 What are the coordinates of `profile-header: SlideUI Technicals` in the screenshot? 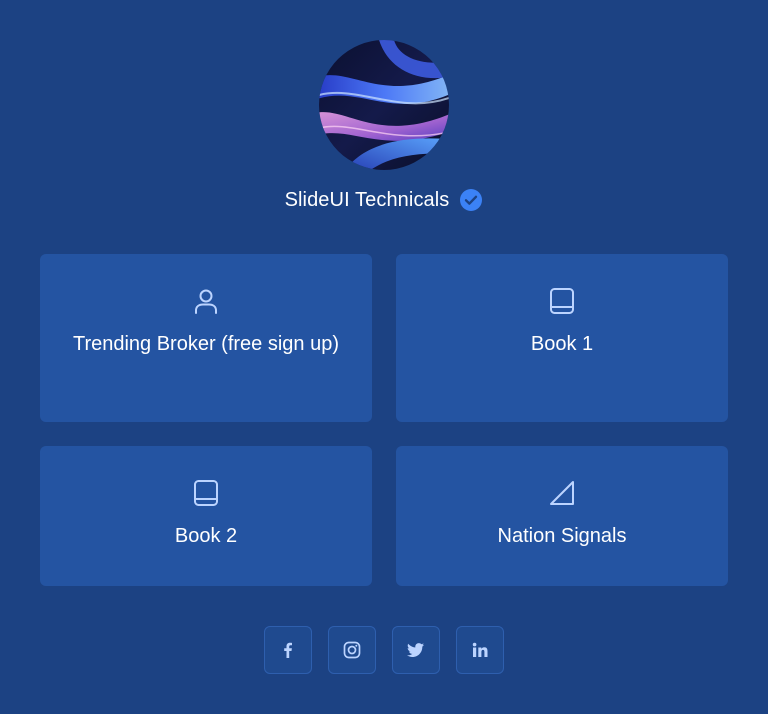 It's located at (384, 200).